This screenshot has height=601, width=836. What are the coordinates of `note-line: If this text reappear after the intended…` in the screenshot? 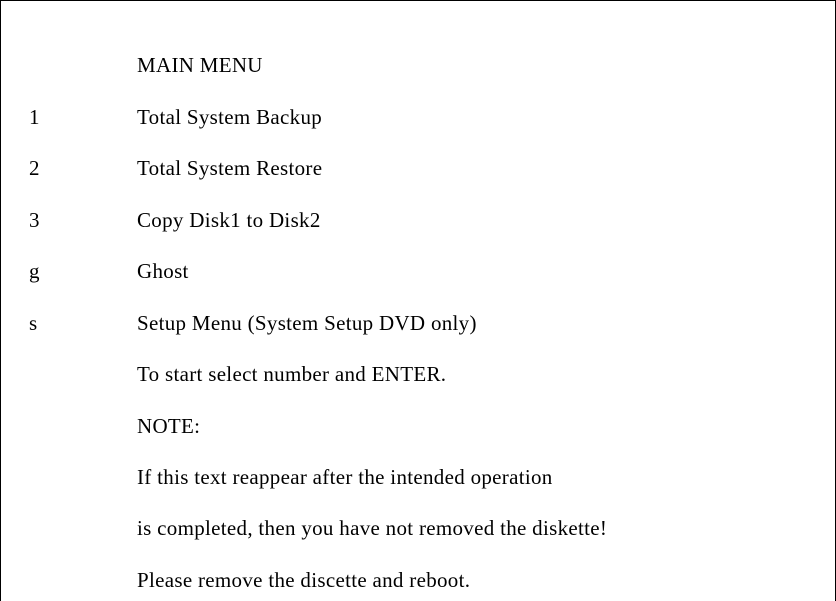 It's located at (345, 477).